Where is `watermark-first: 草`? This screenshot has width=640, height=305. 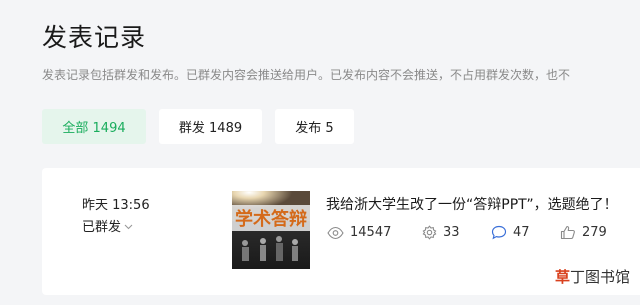 watermark-first: 草 is located at coordinates (562, 277).